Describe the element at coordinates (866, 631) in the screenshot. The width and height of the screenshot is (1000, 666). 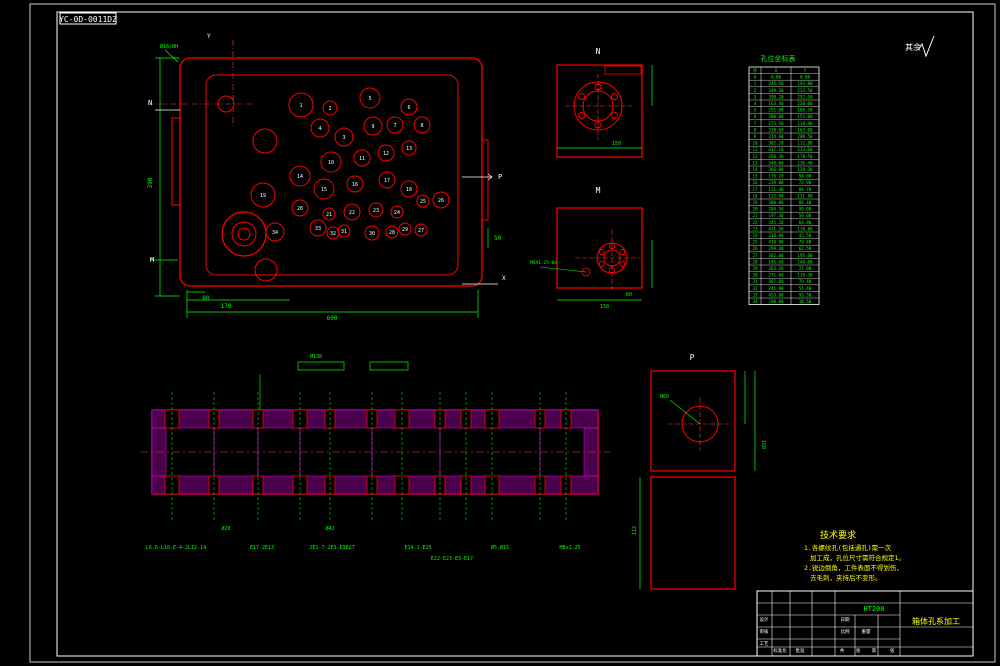
I see `title-block-label: 重量` at that location.